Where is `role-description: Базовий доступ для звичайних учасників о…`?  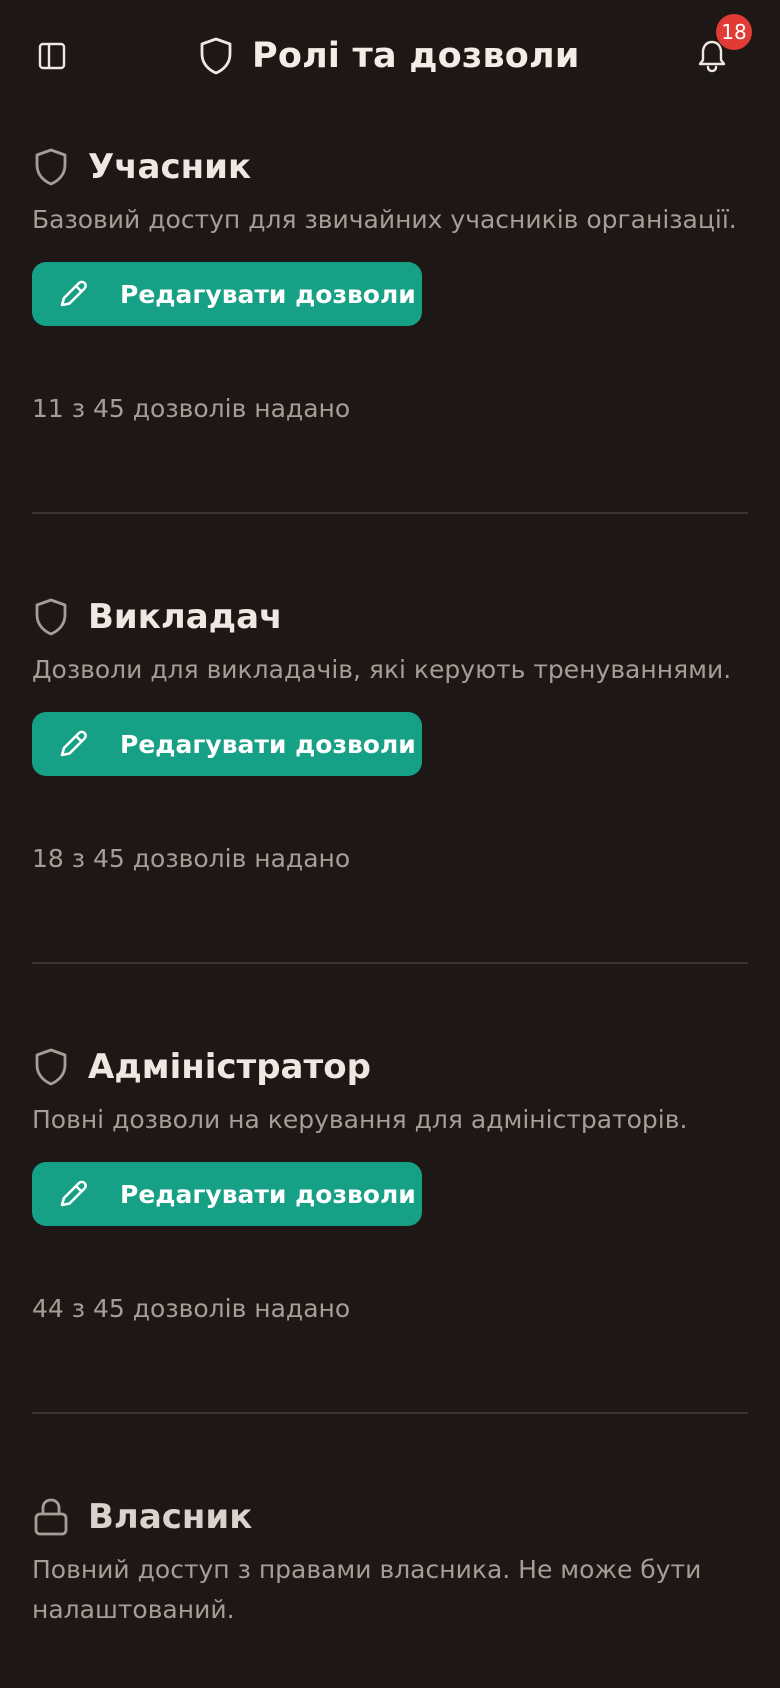 role-description: Базовий доступ для звичайних учасників о… is located at coordinates (384, 219).